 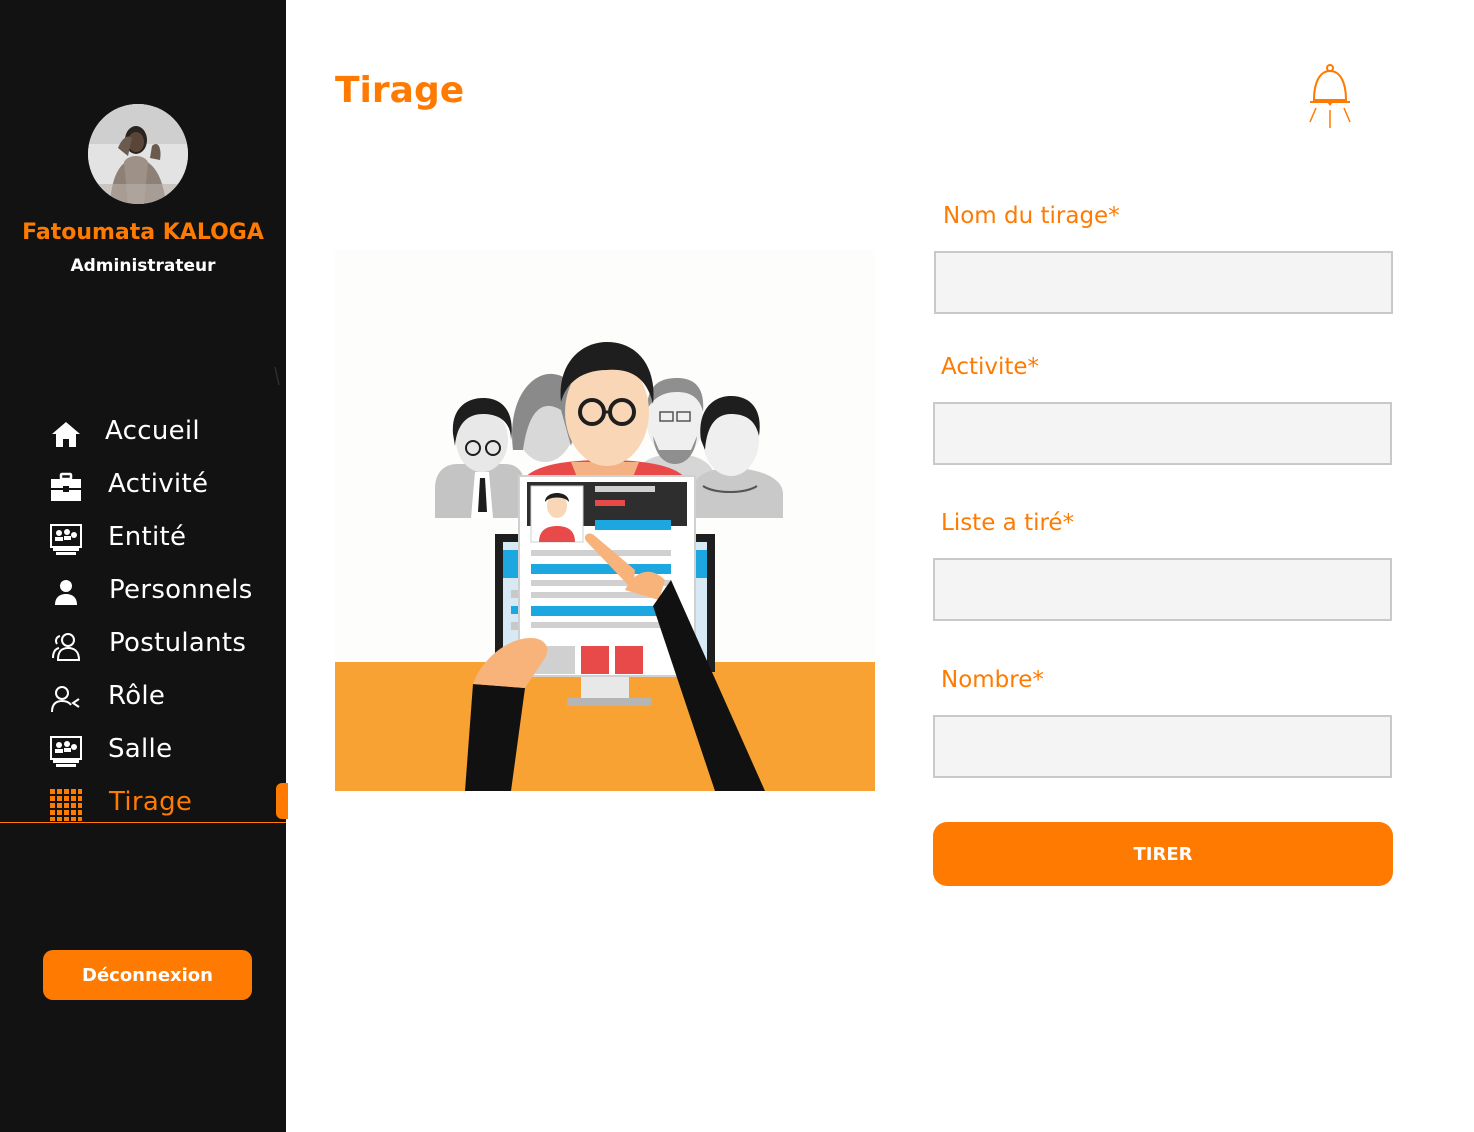 What do you see at coordinates (1162, 589) in the screenshot?
I see `liste-a-tire-input` at bounding box center [1162, 589].